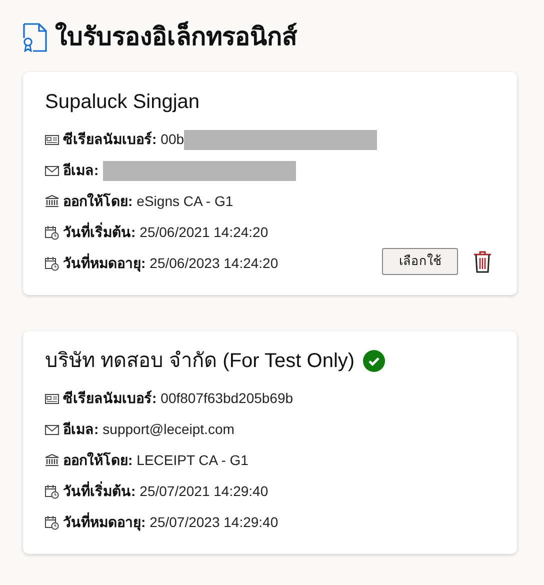 Image resolution: width=544 pixels, height=585 pixels. I want to click on field-value: 25/07/2023 14:29:40, so click(214, 522).